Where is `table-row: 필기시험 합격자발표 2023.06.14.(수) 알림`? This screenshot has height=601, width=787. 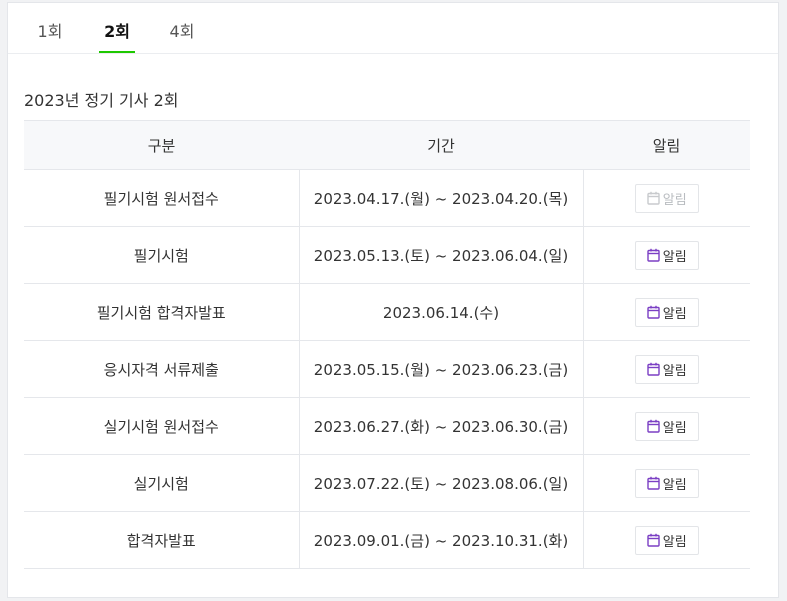
table-row: 필기시험 합격자발표 2023.06.14.(수) 알림 is located at coordinates (387, 312).